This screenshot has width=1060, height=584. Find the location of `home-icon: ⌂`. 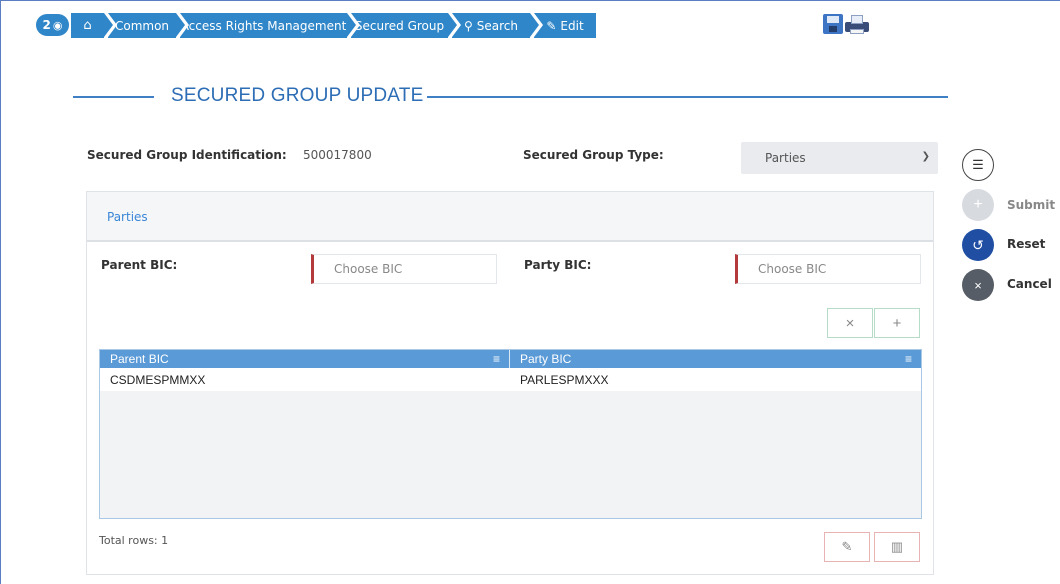

home-icon: ⌂ is located at coordinates (92, 25).